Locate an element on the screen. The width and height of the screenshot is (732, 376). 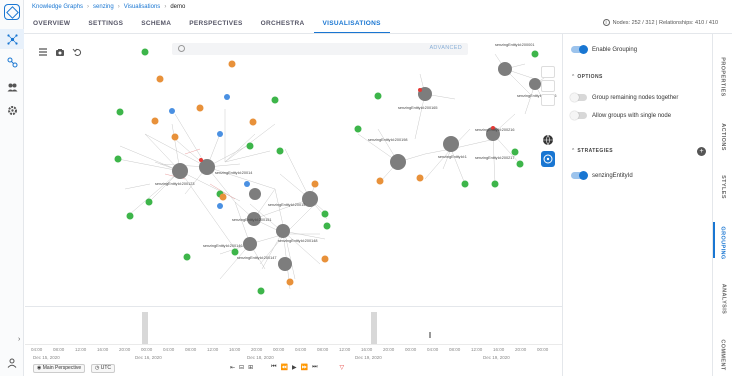
user-icon is located at coordinates (12, 363).